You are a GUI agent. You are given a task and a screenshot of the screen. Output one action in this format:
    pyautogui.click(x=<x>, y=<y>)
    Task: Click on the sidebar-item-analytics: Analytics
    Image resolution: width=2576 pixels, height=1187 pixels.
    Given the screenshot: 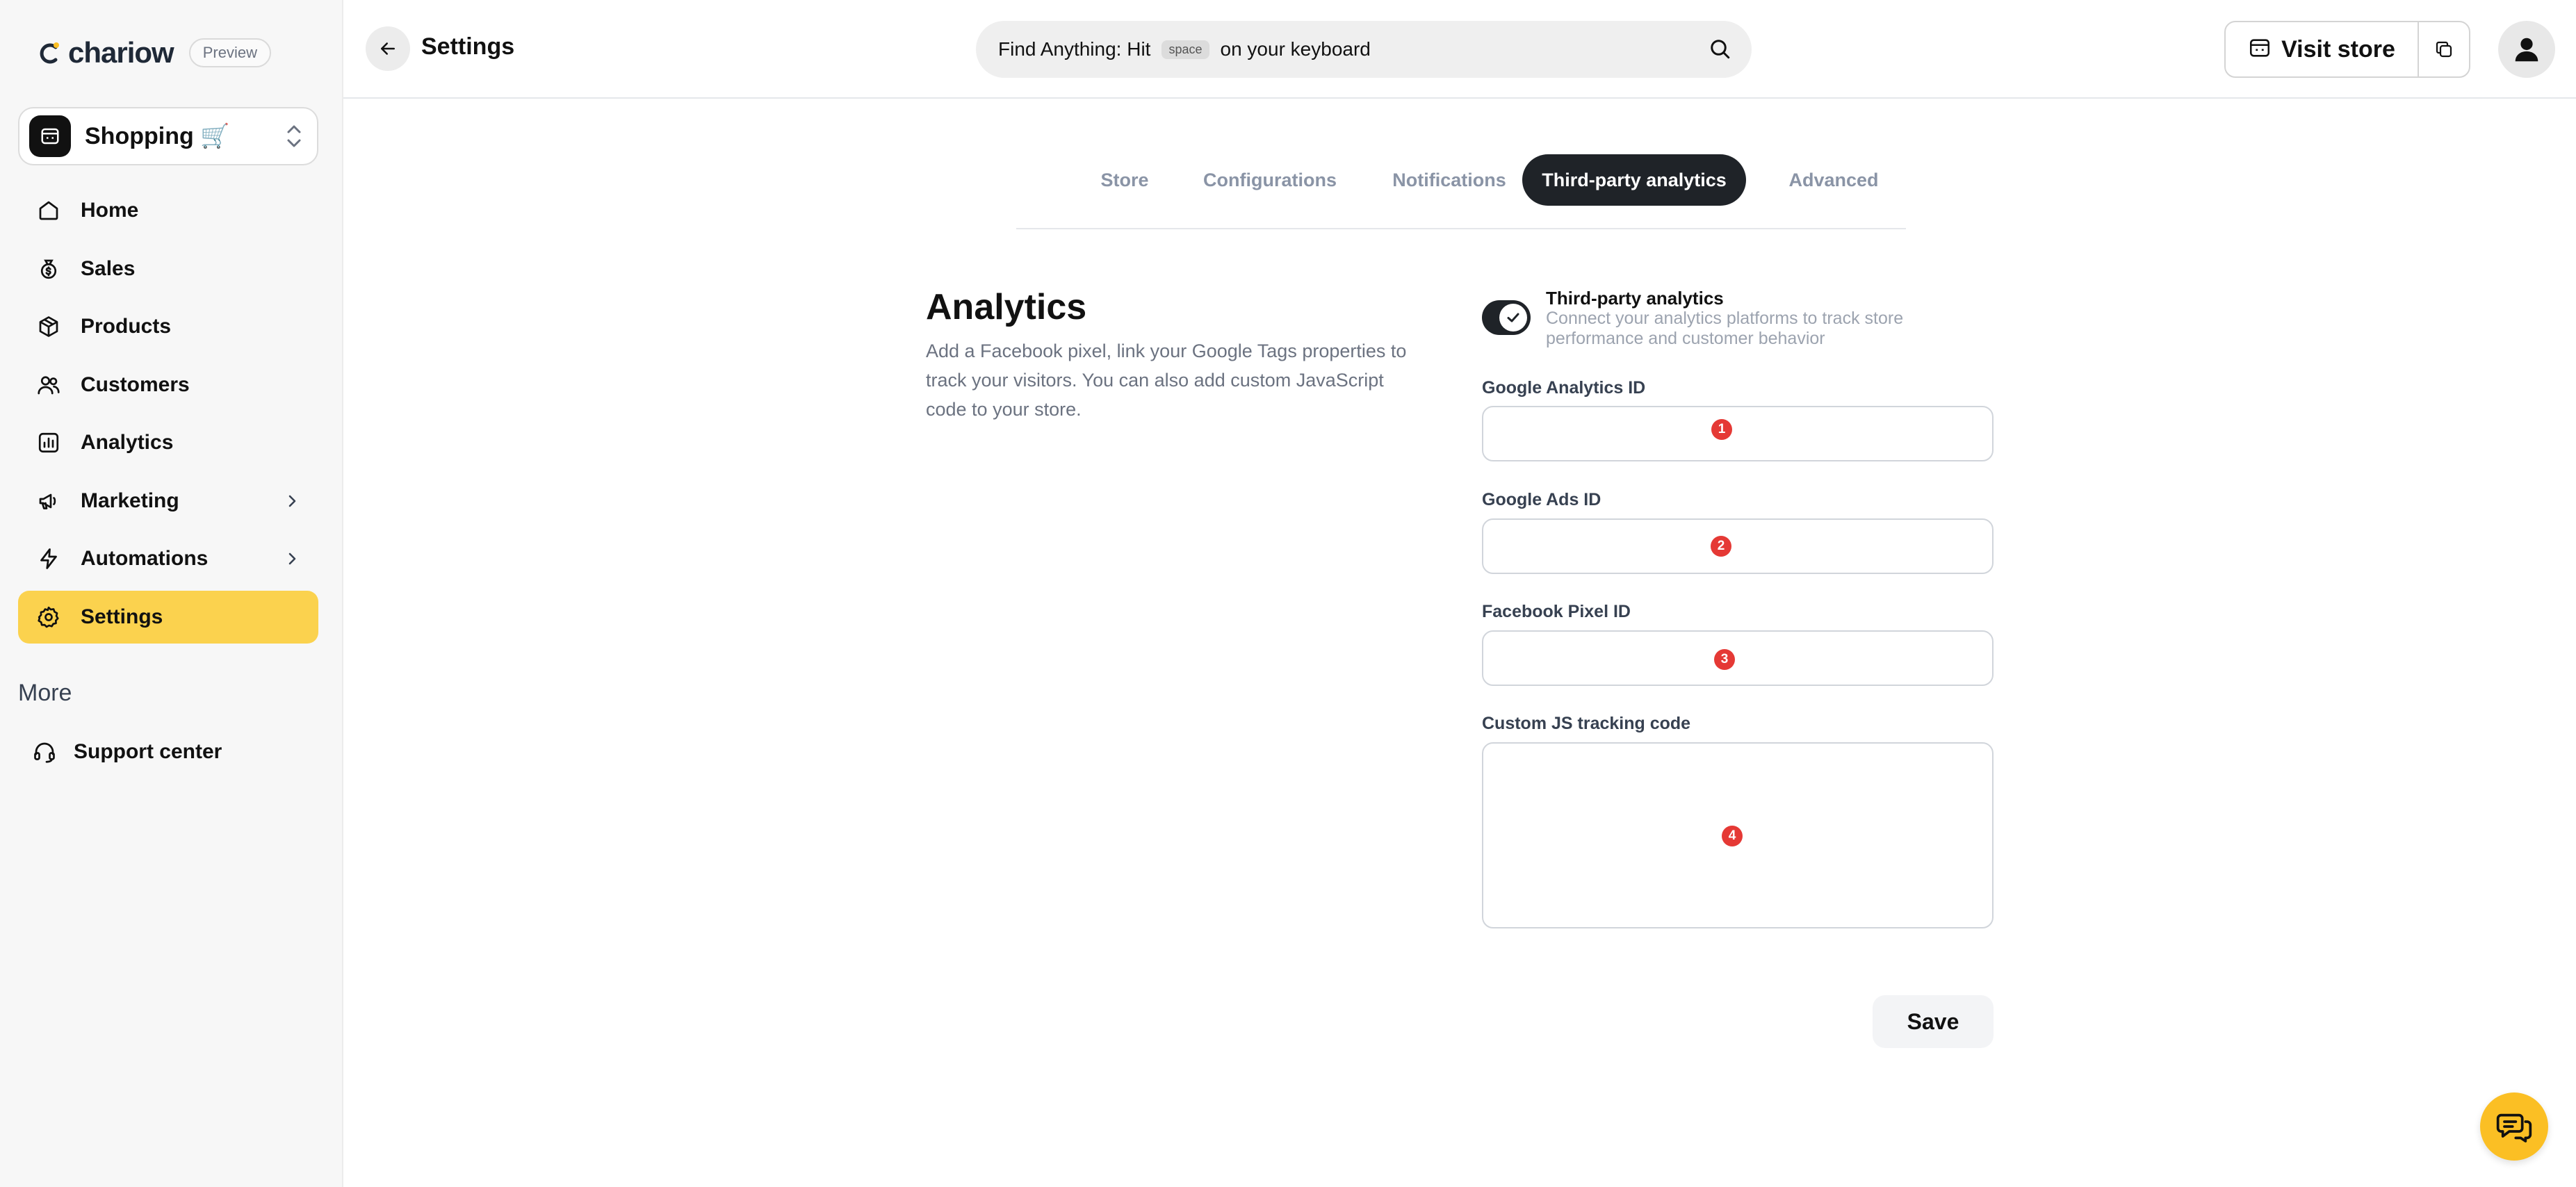 What is the action you would take?
    pyautogui.click(x=168, y=442)
    